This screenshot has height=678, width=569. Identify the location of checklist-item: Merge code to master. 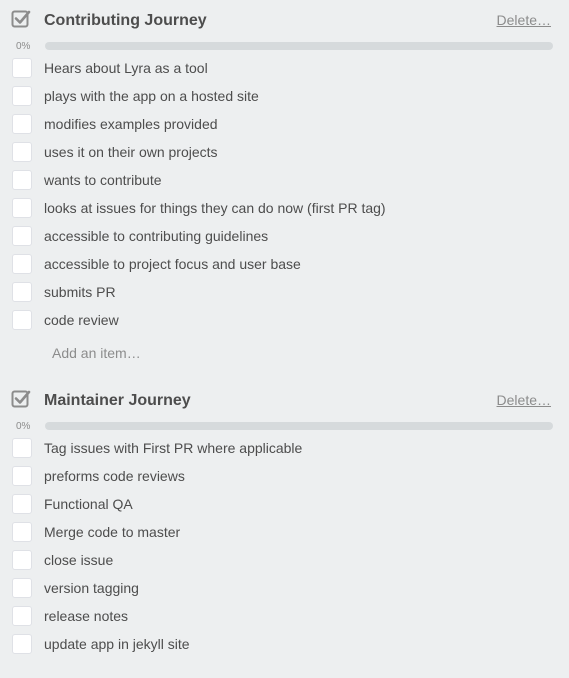
(284, 534).